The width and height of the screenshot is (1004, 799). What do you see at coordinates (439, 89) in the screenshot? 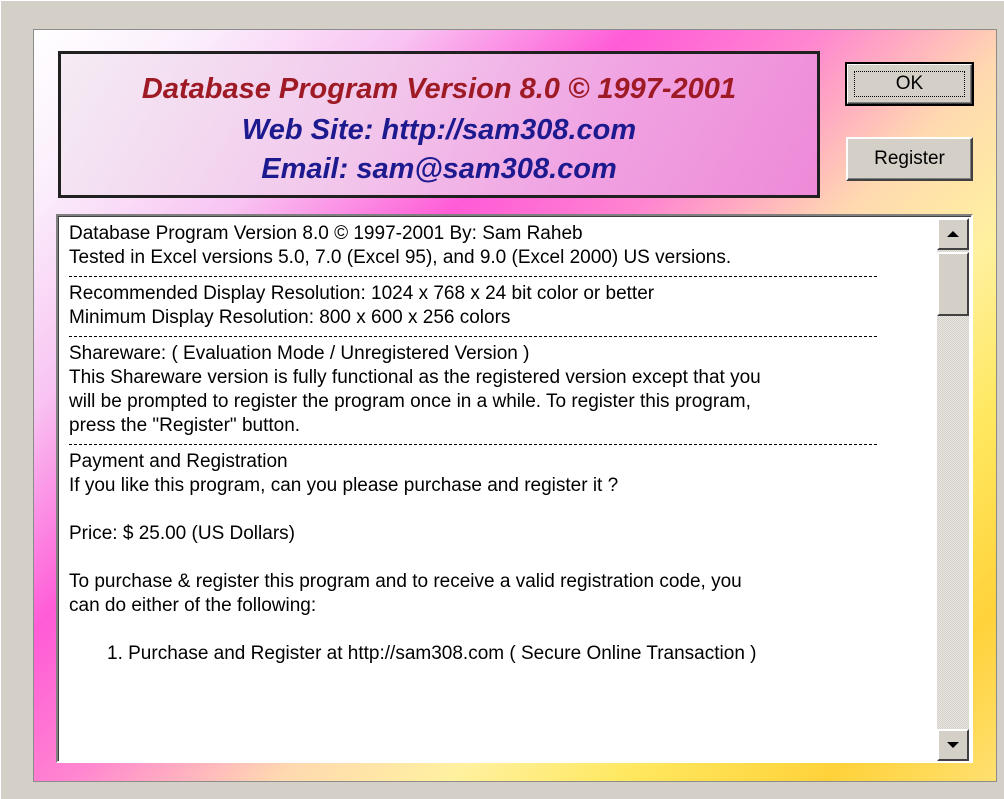
I see `program-version-title: Database Program Version 8.0 © 1997-2001` at bounding box center [439, 89].